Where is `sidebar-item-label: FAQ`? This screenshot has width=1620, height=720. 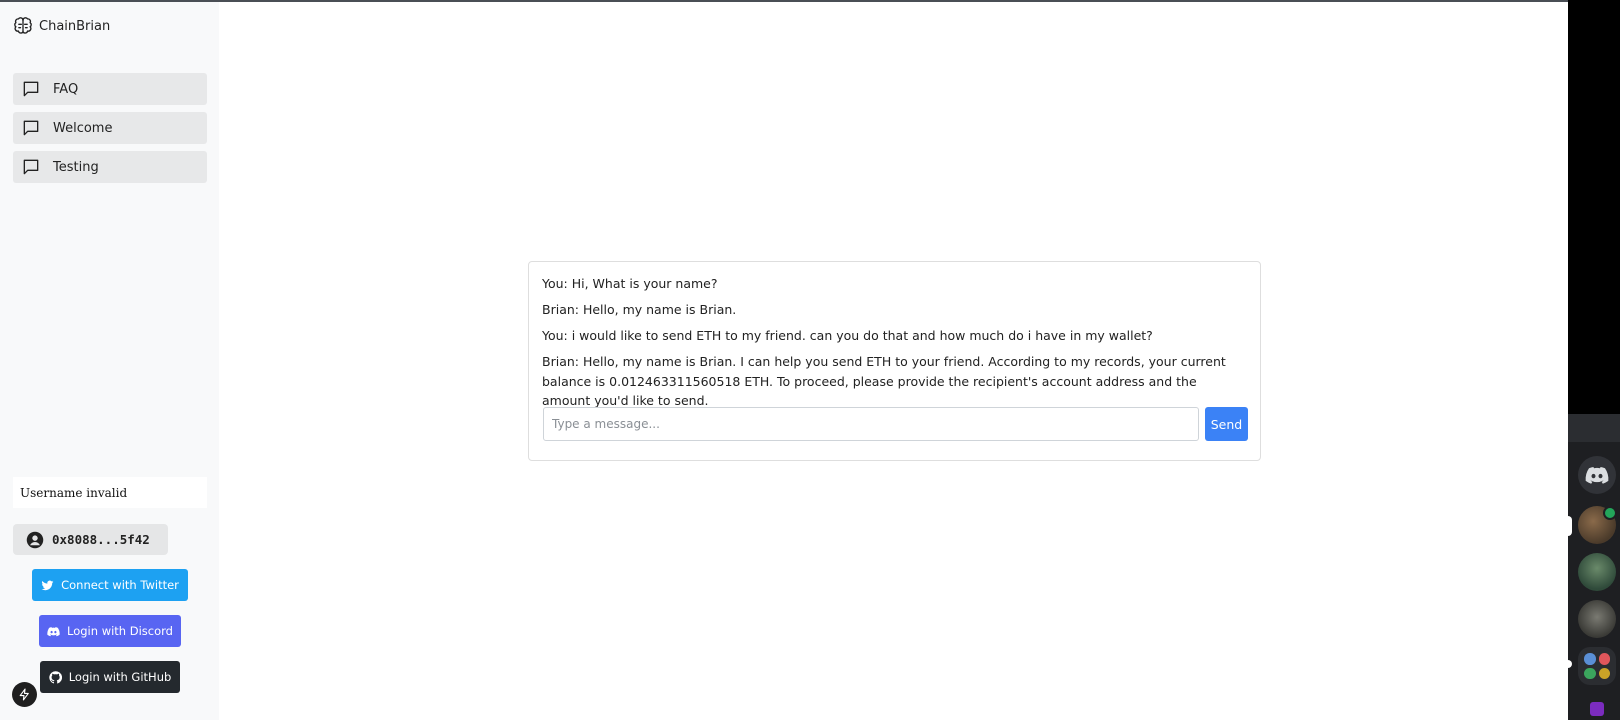 sidebar-item-label: FAQ is located at coordinates (66, 89).